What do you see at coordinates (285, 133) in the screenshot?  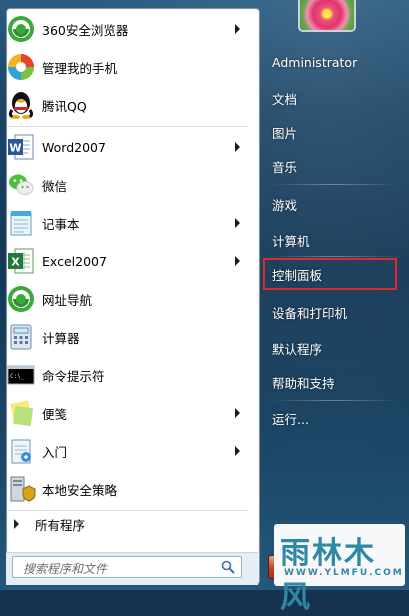 I see `right-item-label: 图片` at bounding box center [285, 133].